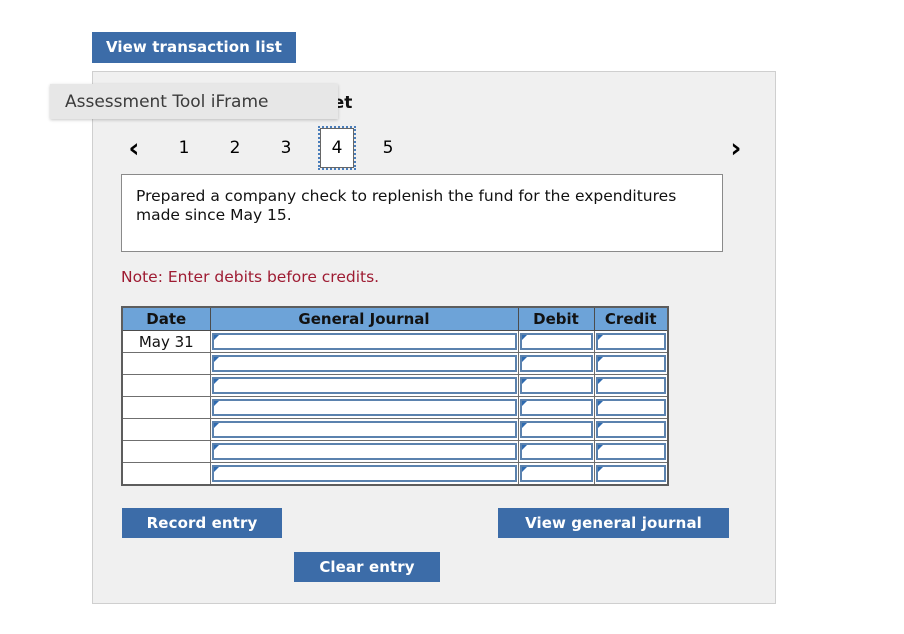 This screenshot has width=904, height=634. What do you see at coordinates (166, 318) in the screenshot?
I see `column-header-date: Date` at bounding box center [166, 318].